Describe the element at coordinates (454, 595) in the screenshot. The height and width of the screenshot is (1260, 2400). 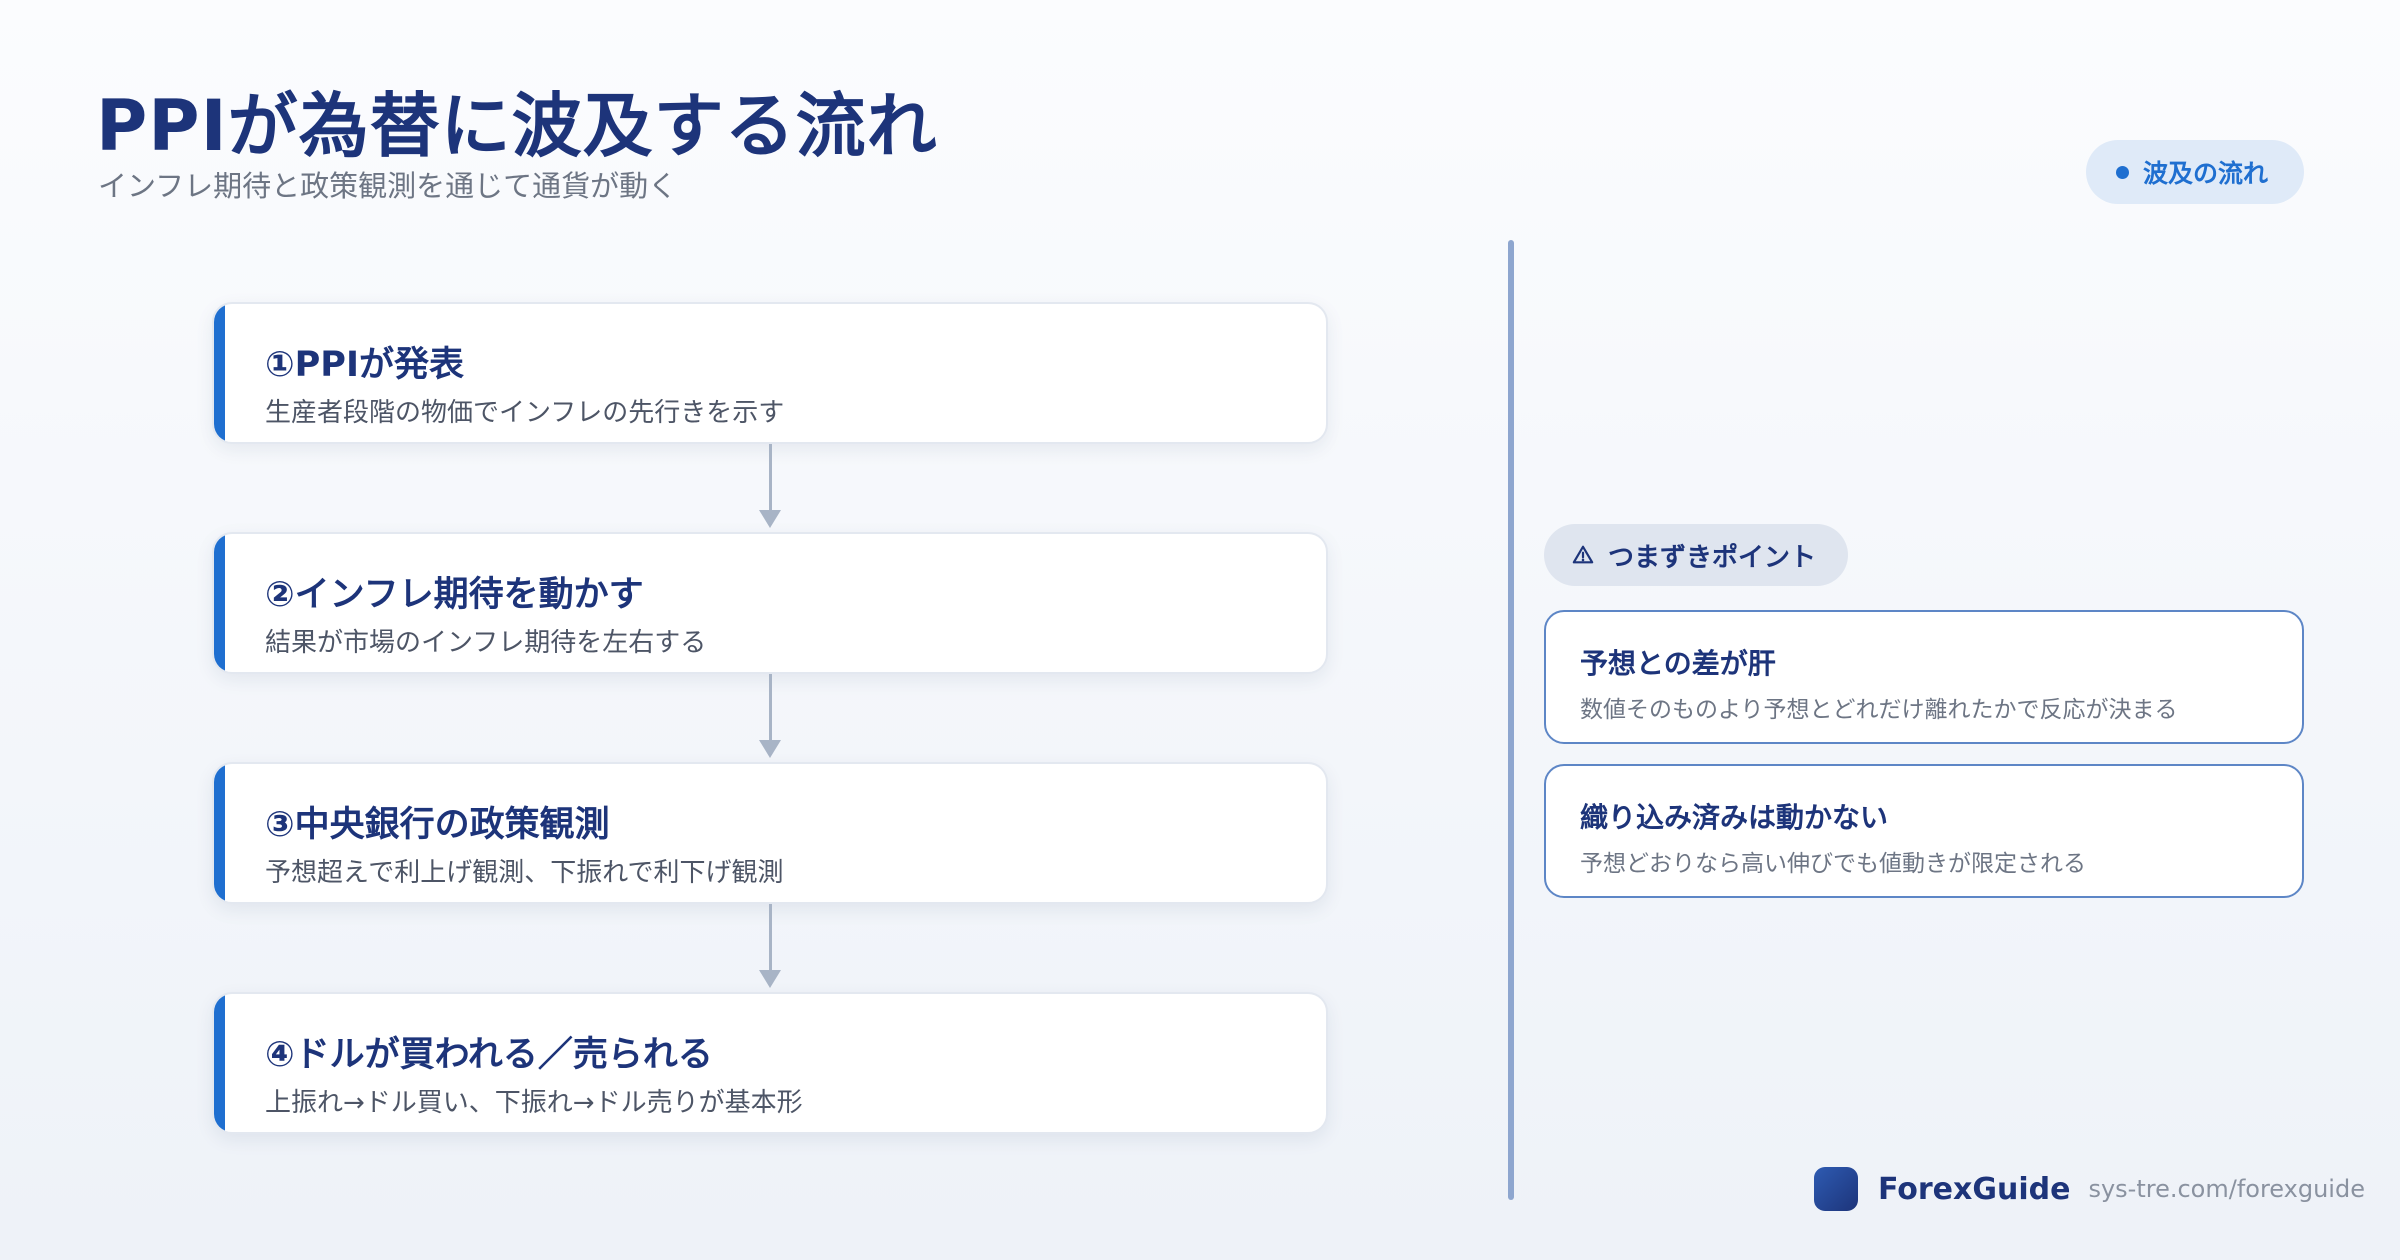
I see `step-title: ②インフレ期待を動かす` at that location.